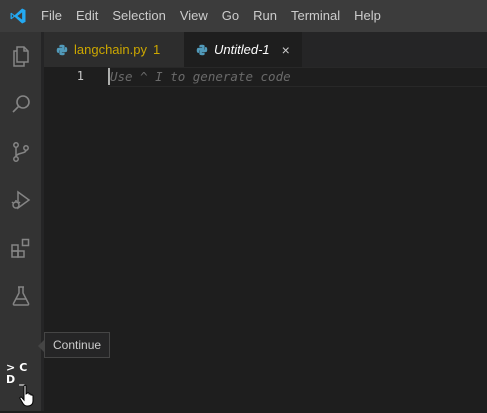  I want to click on tab-label: Untitled-1, so click(242, 49).